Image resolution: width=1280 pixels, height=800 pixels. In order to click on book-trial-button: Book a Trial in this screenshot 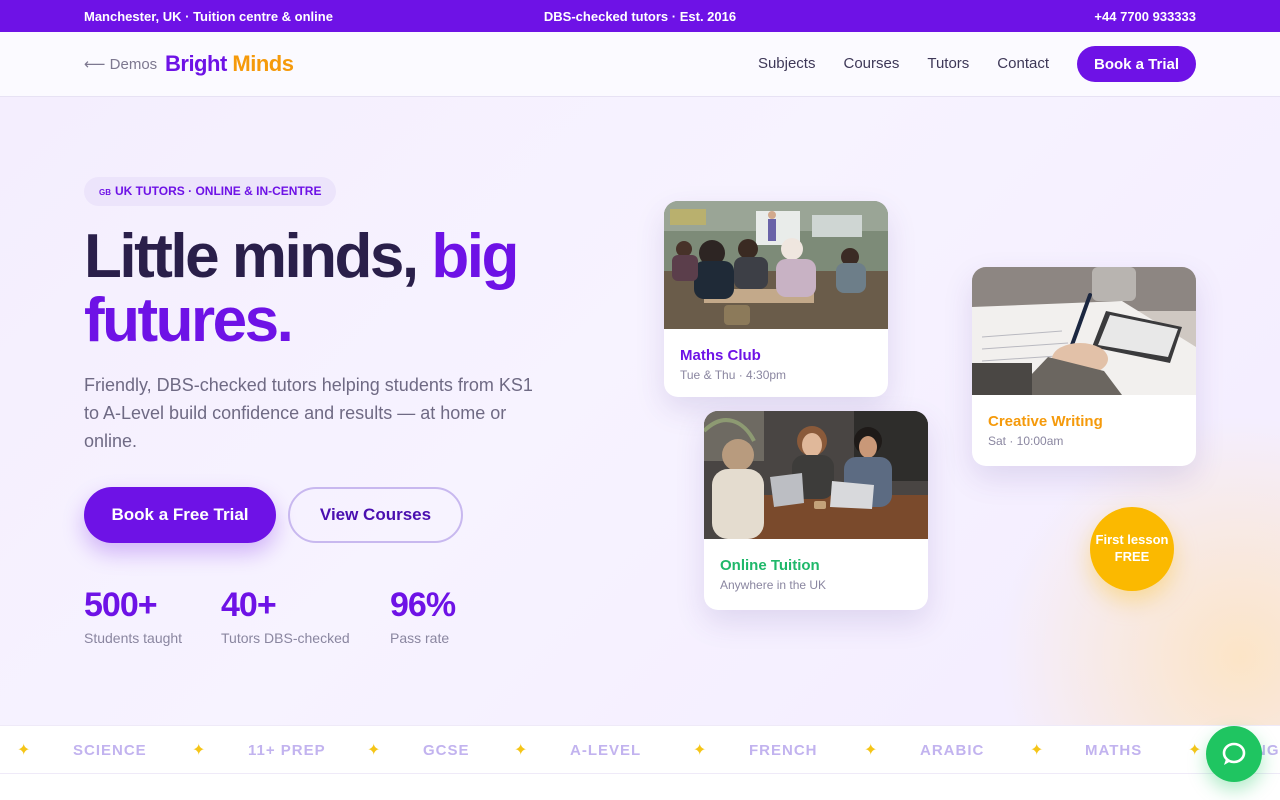, I will do `click(1136, 64)`.